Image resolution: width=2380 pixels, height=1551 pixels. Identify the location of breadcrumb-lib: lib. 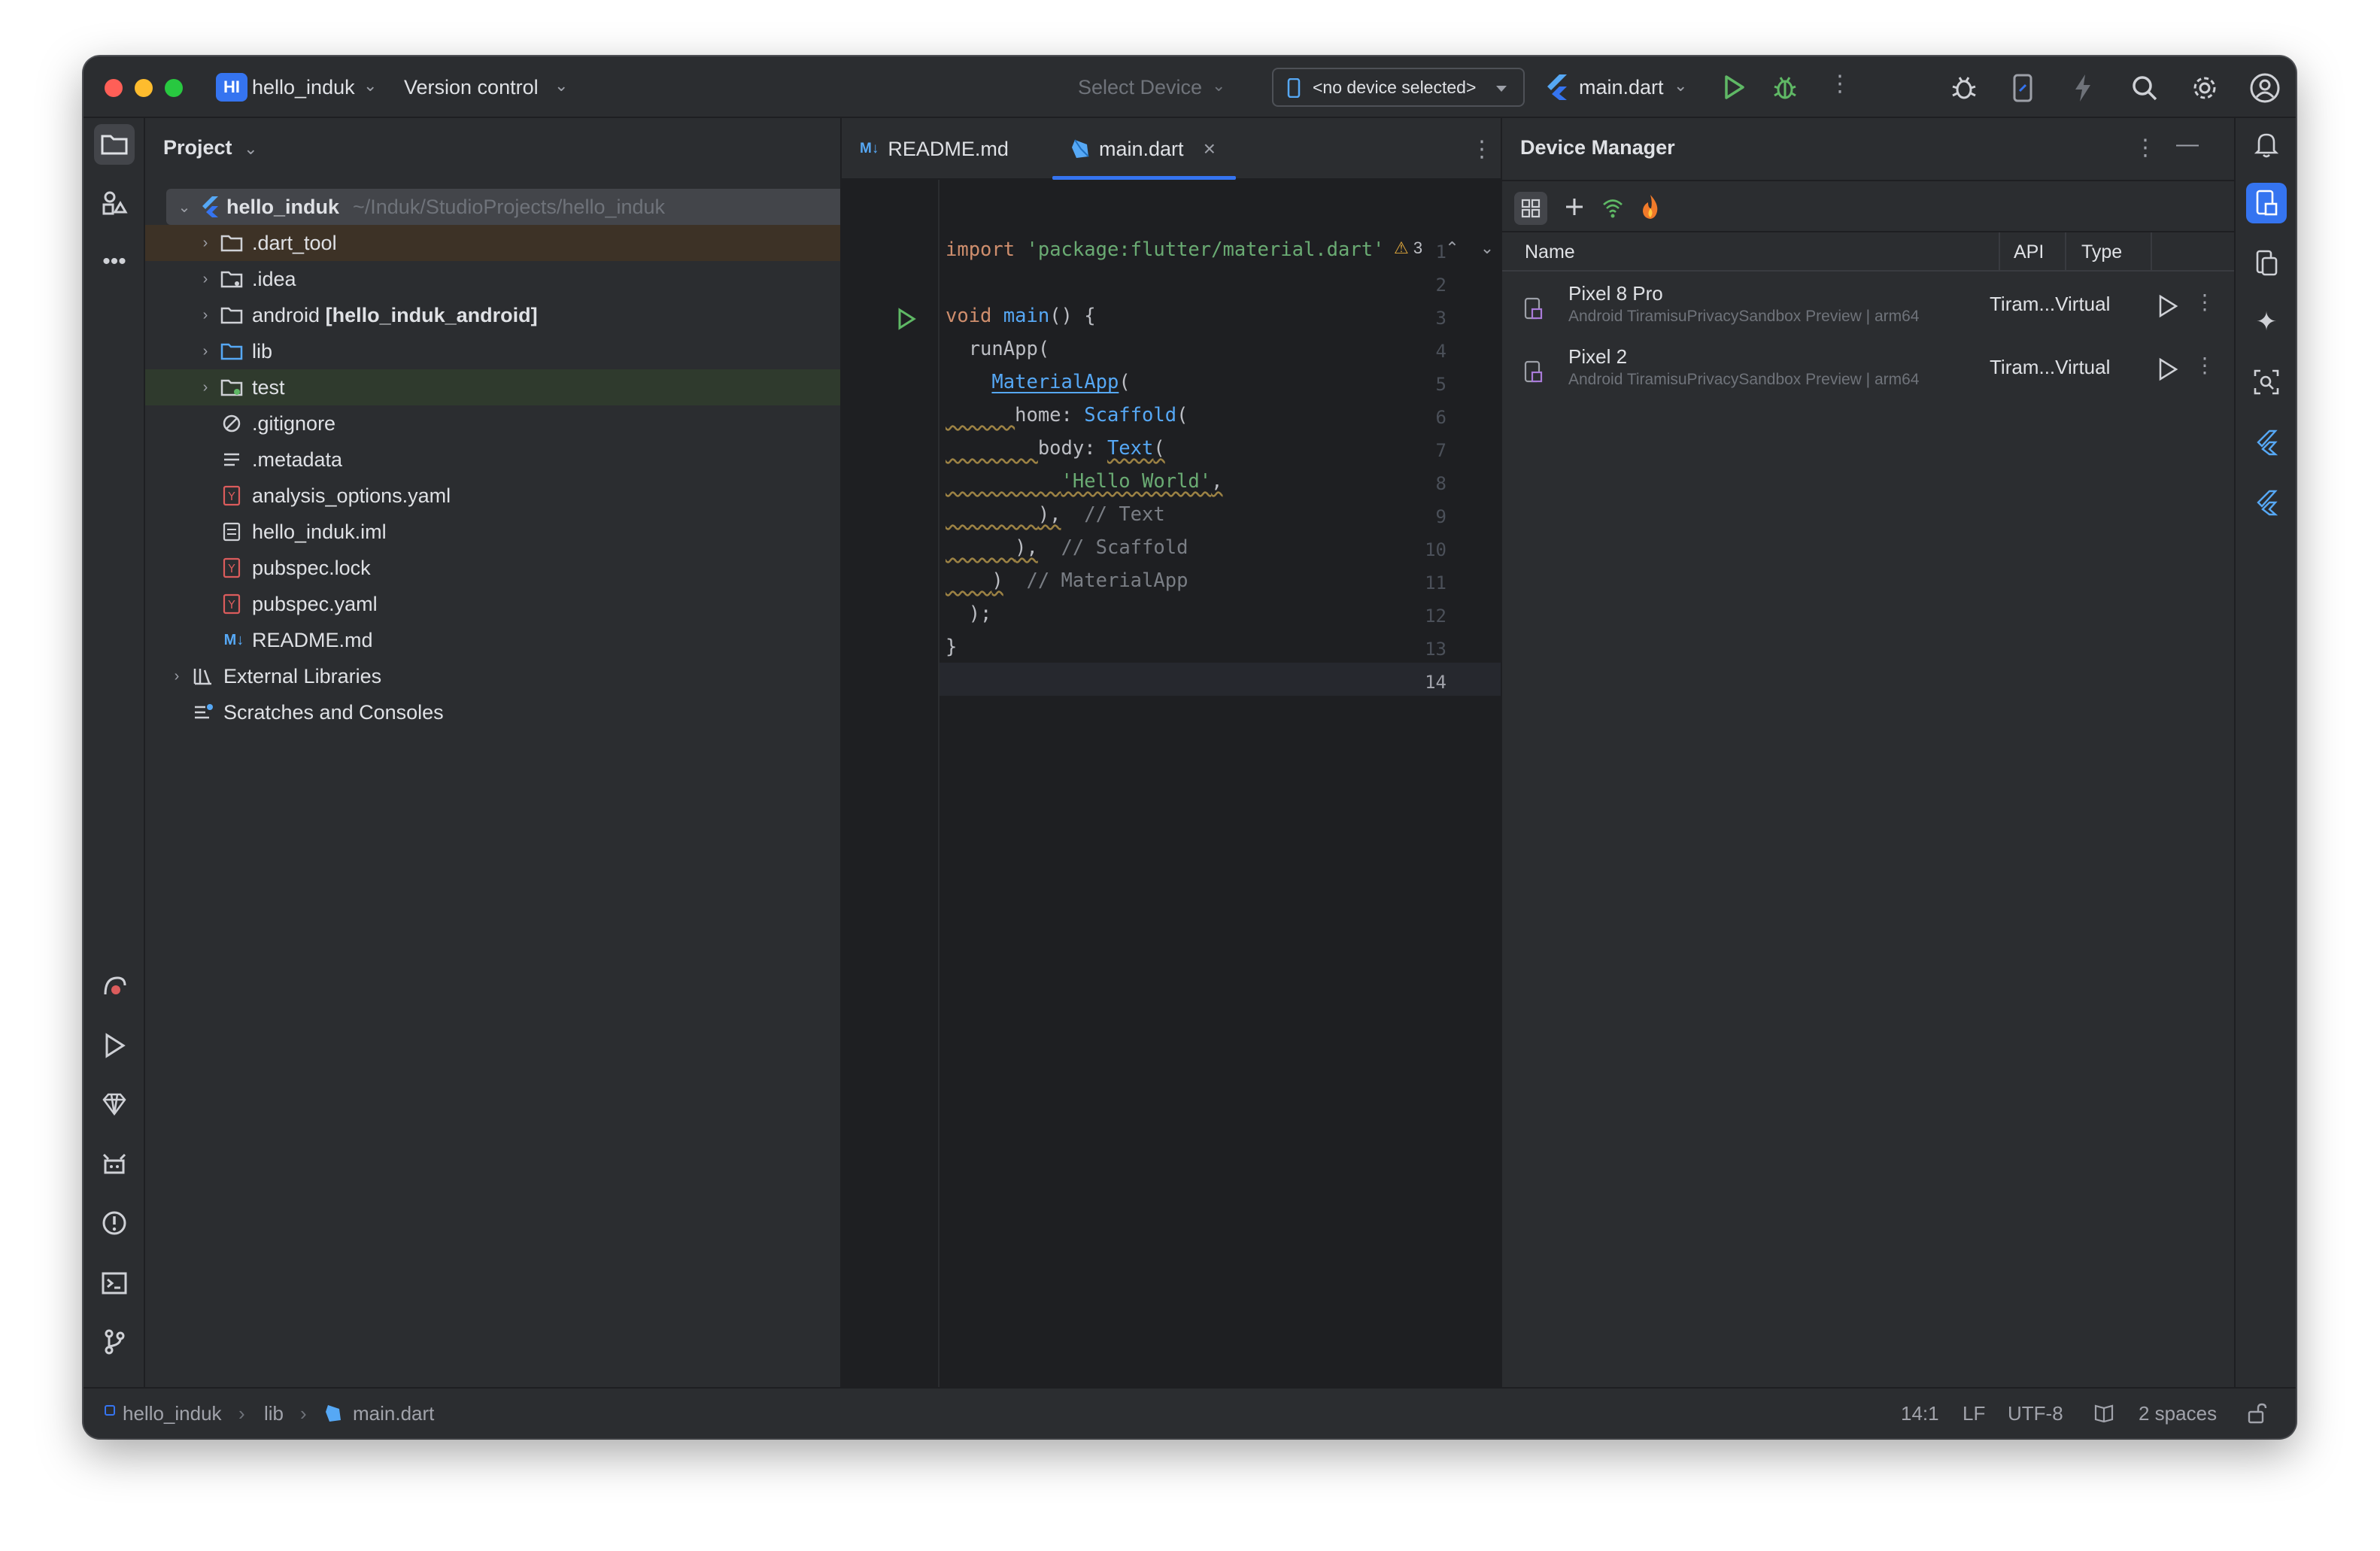
(274, 1414).